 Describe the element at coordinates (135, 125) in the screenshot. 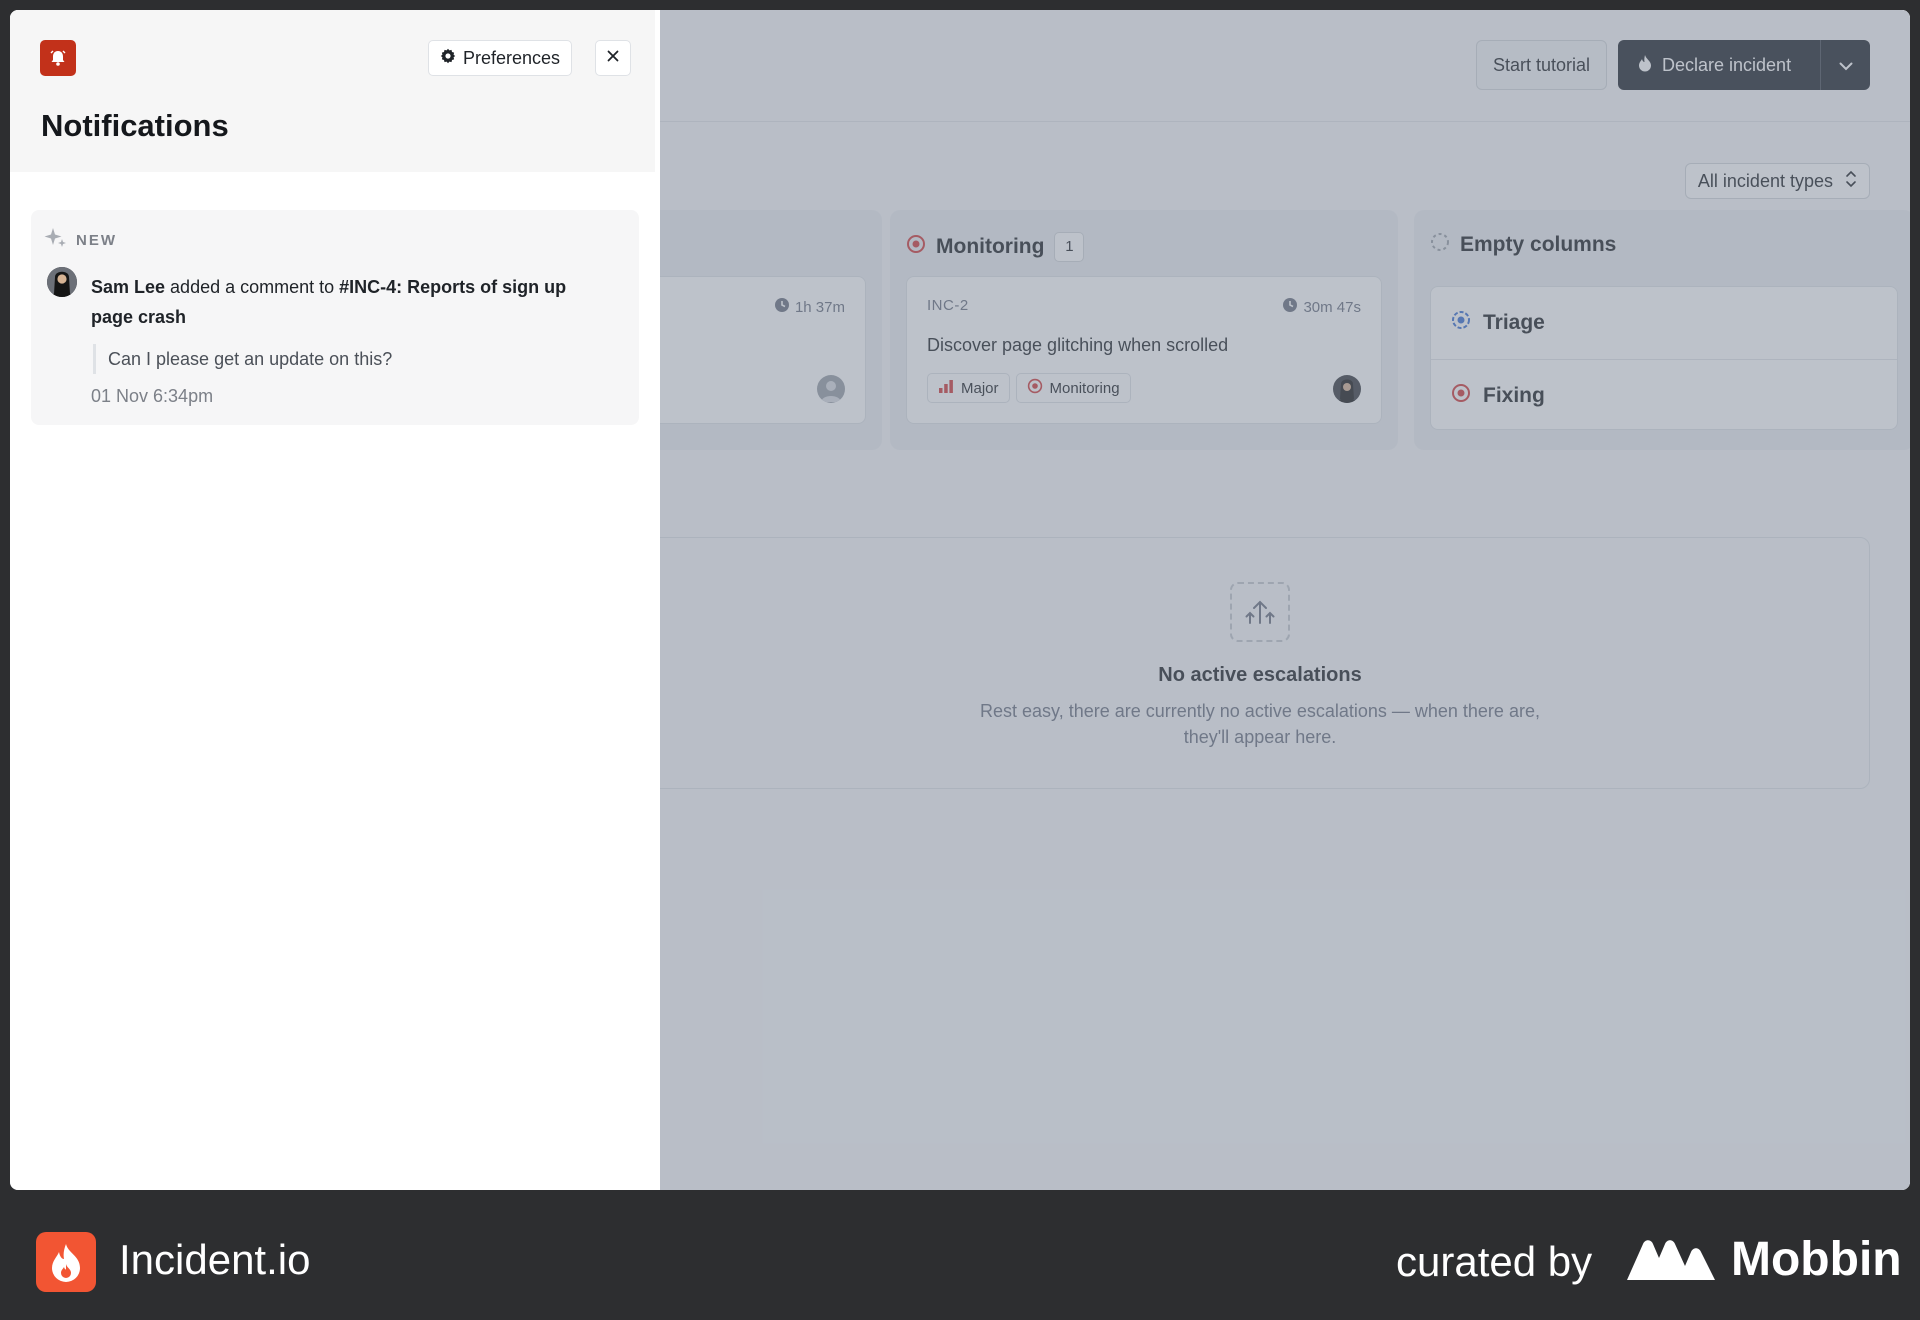

I see `page-title: Notifications` at that location.